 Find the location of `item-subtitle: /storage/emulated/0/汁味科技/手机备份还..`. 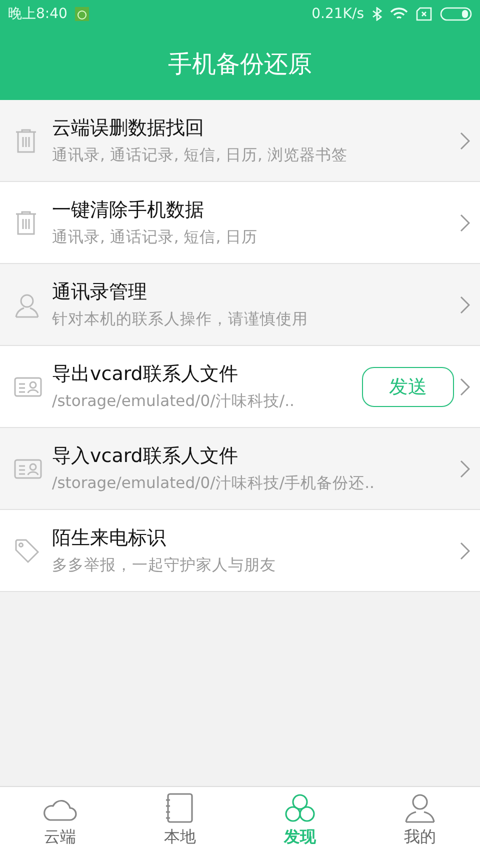

item-subtitle: /storage/emulated/0/汁味科技/手机备份还.. is located at coordinates (214, 483).